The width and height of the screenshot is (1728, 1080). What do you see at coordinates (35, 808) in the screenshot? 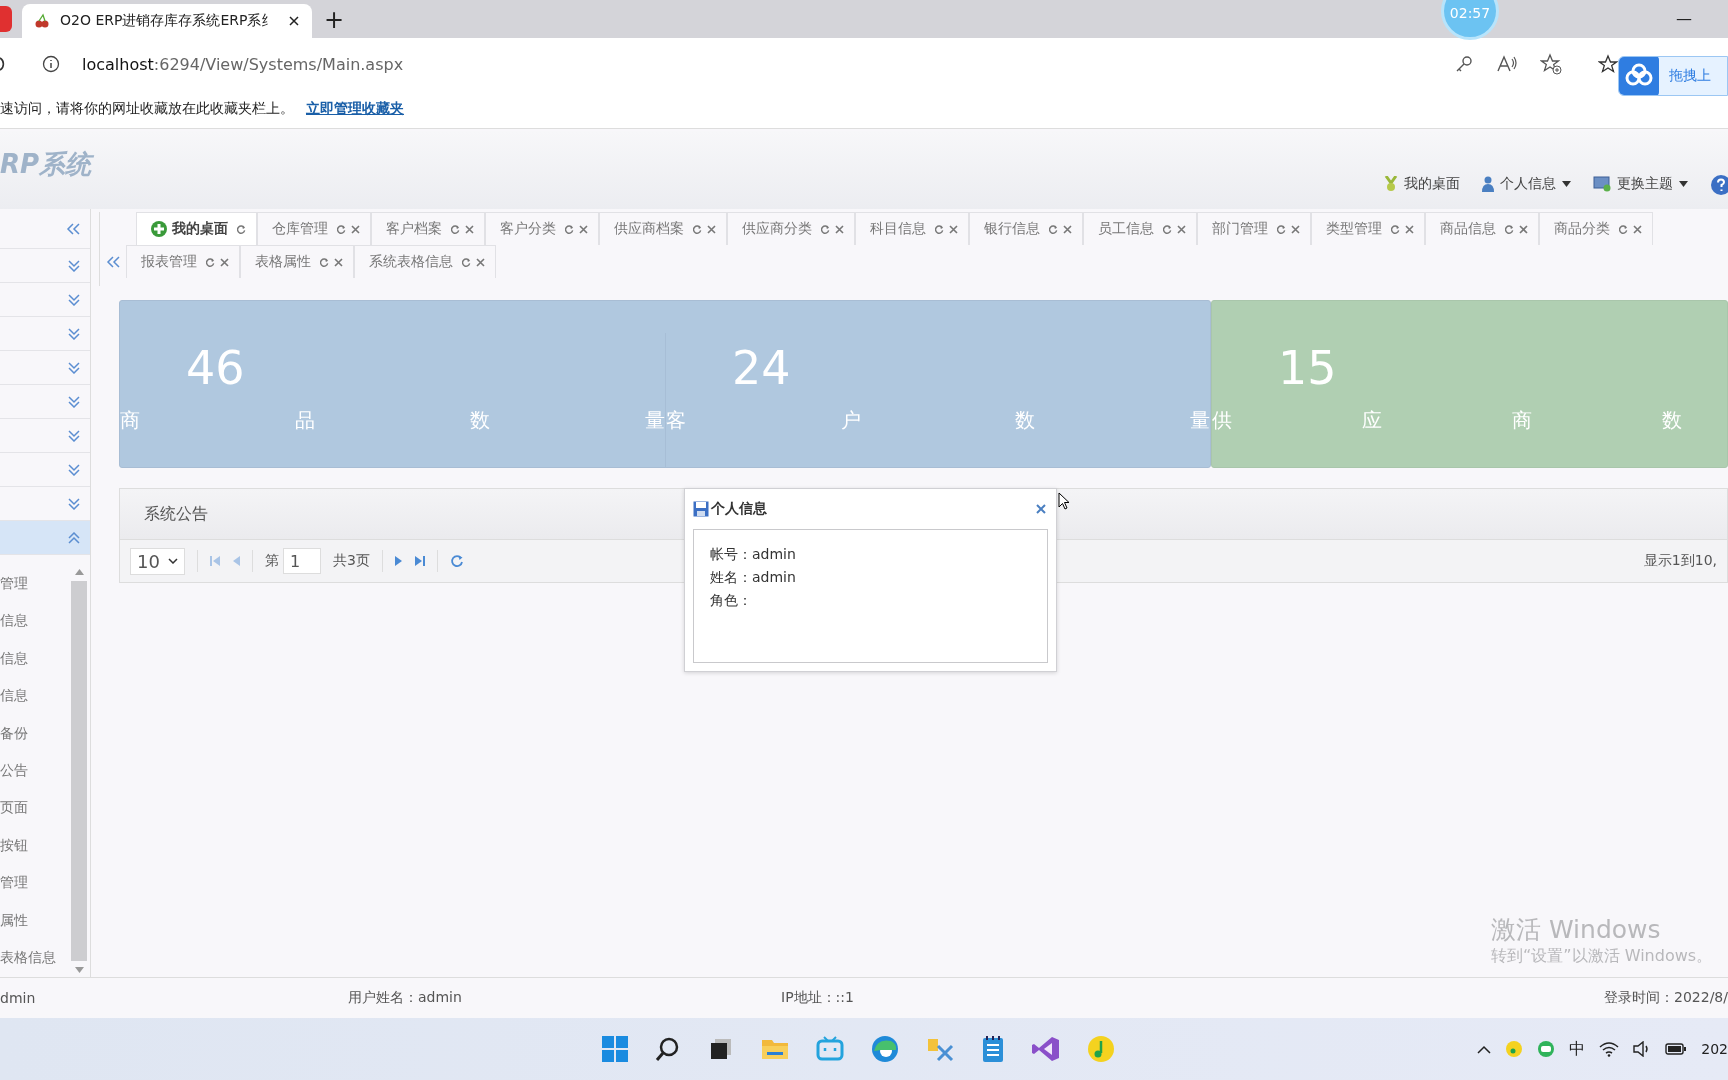
I see `sidebar-item: 页面` at bounding box center [35, 808].